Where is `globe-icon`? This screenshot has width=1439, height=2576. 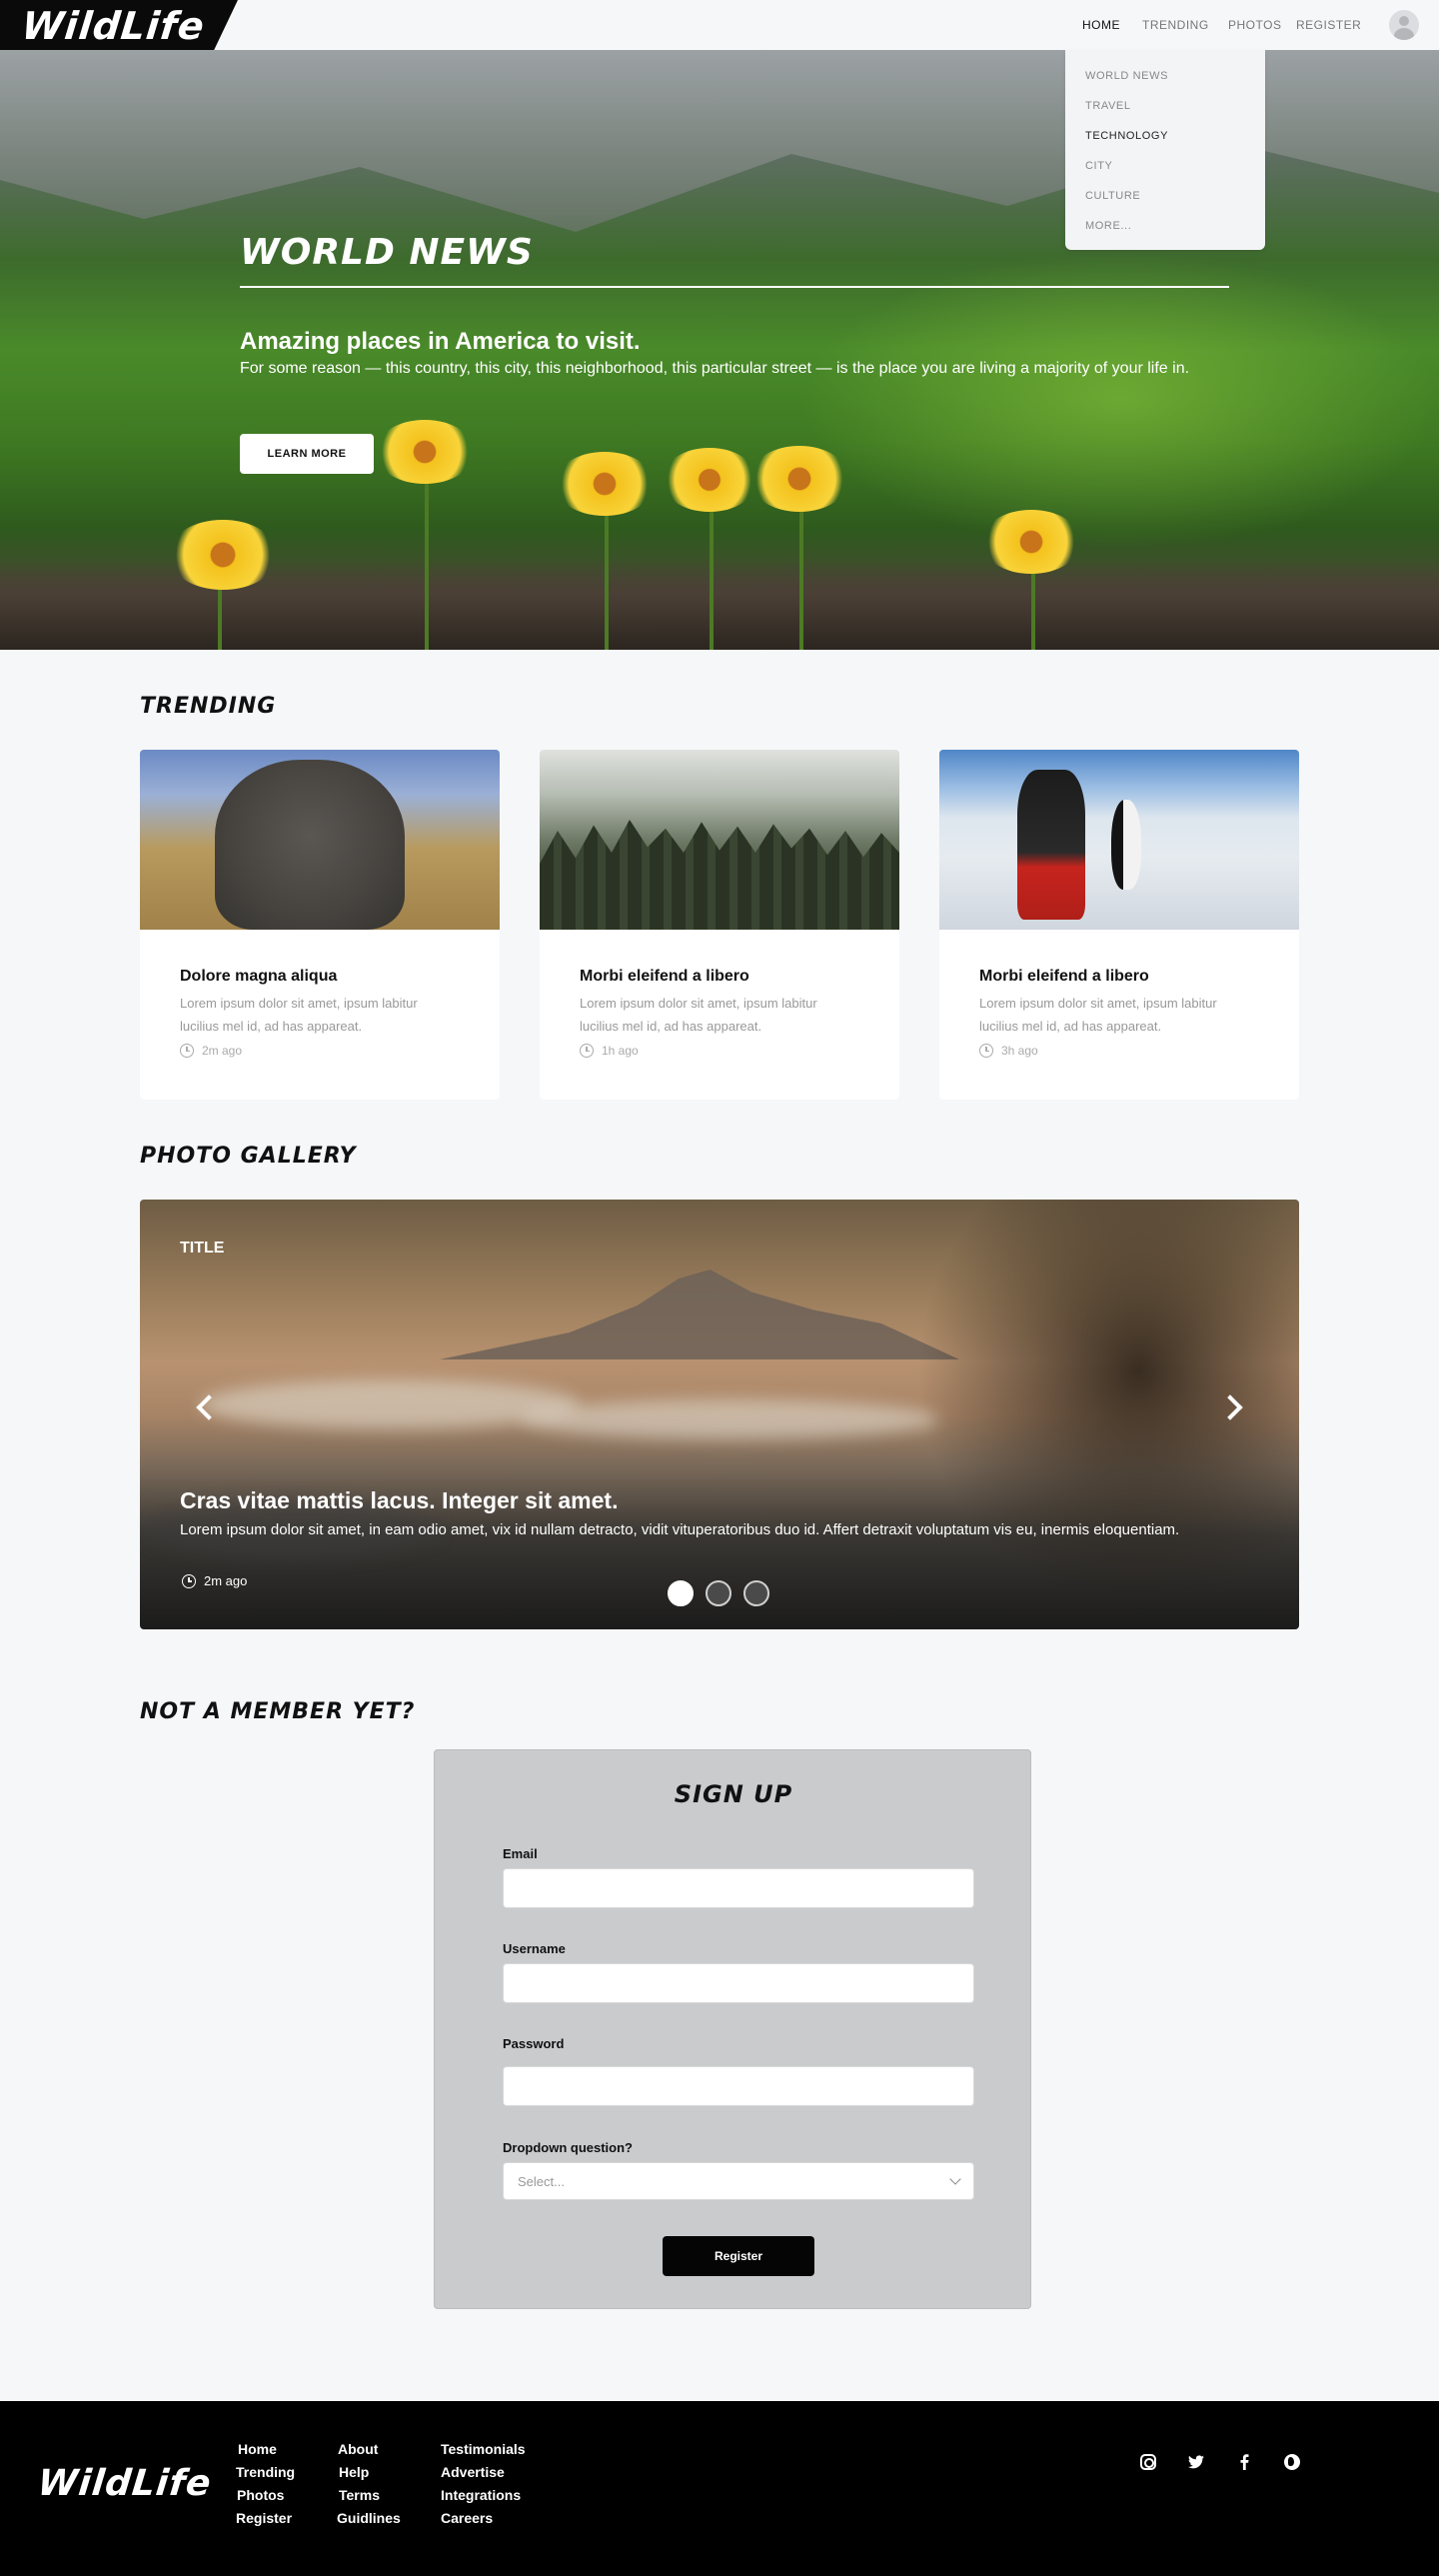
globe-icon is located at coordinates (1292, 2462).